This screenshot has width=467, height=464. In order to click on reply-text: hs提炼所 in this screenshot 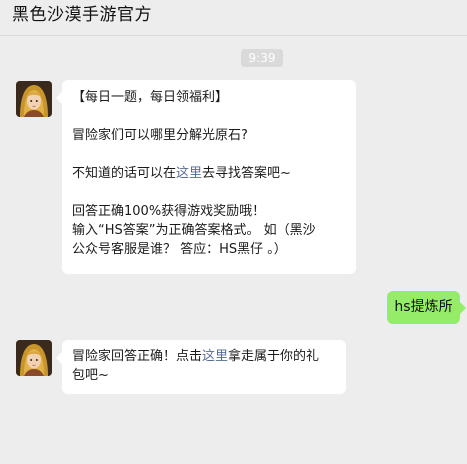, I will do `click(423, 307)`.